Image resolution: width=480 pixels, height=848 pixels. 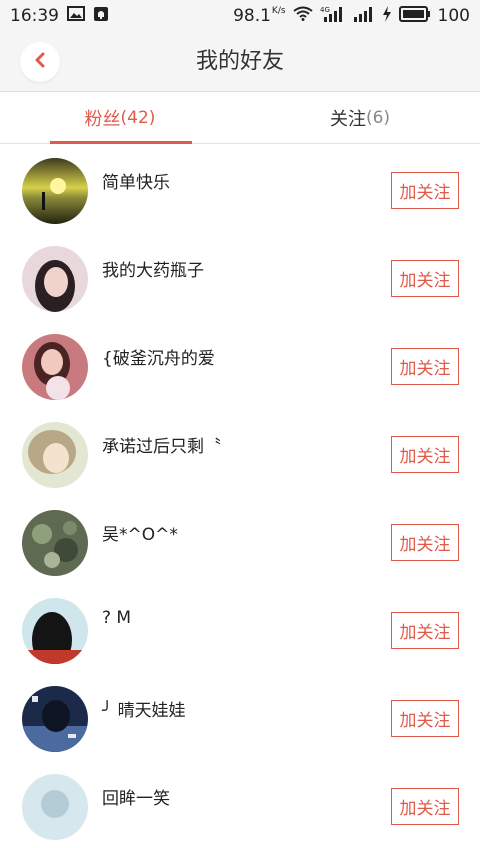 I want to click on page-title: 我的好友, so click(x=239, y=61).